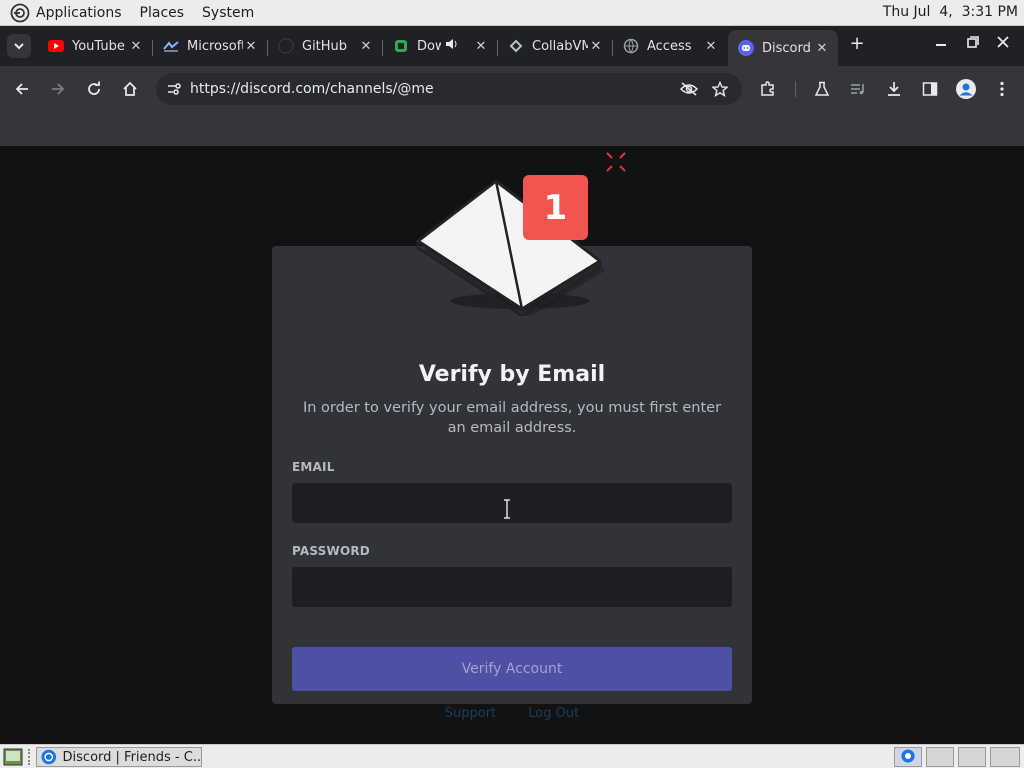 The width and height of the screenshot is (1024, 768). I want to click on bookmarks-bar, so click(512, 129).